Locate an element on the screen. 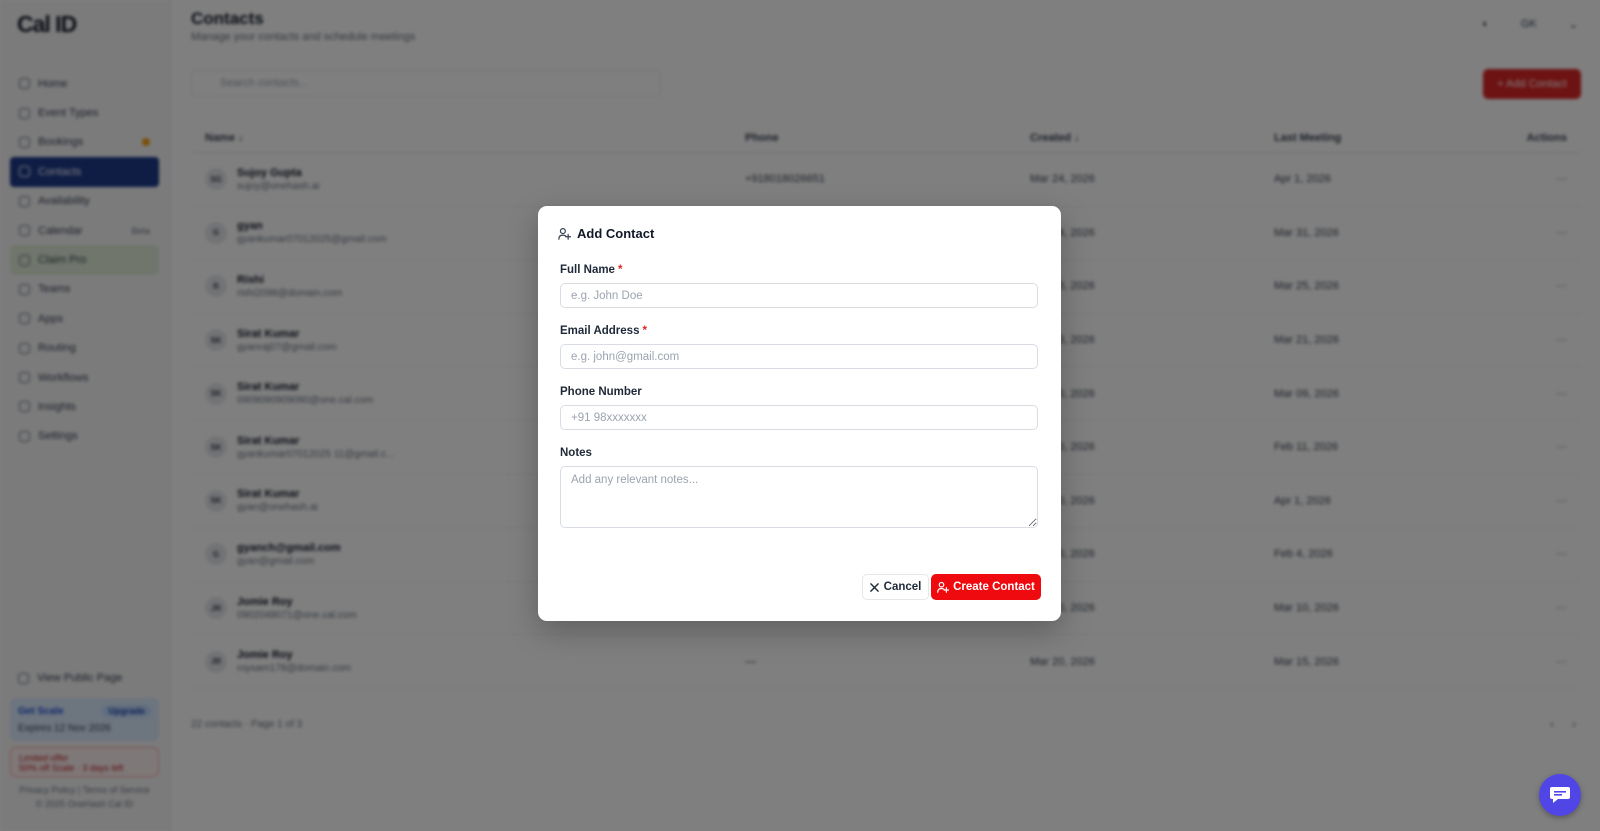 This screenshot has height=831, width=1600. phone-field-group: Phone Number is located at coordinates (799, 408).